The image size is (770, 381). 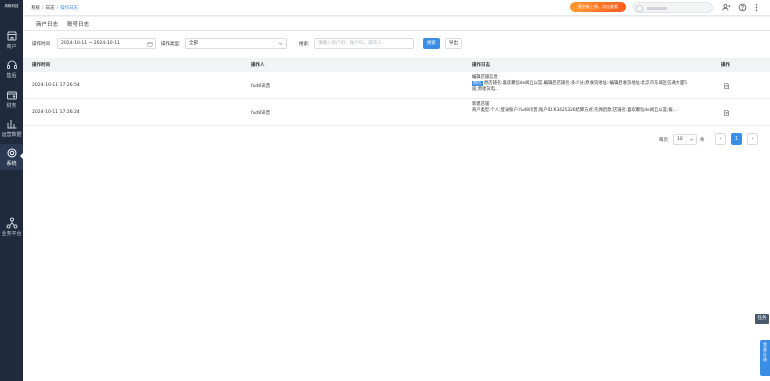 I want to click on user-menu, so click(x=673, y=7).